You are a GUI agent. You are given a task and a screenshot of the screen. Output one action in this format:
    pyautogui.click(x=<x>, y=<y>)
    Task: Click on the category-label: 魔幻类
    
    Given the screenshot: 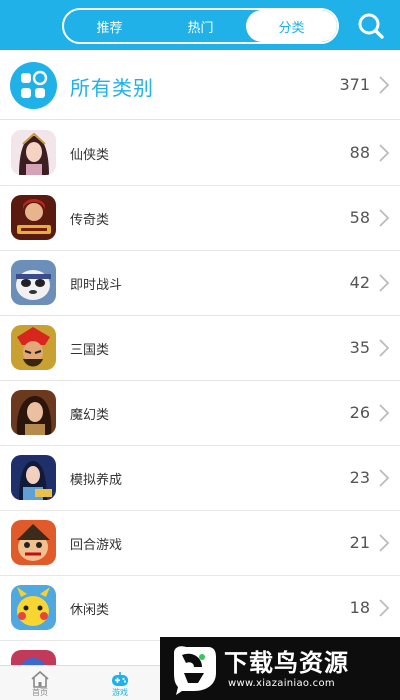 What is the action you would take?
    pyautogui.click(x=90, y=415)
    